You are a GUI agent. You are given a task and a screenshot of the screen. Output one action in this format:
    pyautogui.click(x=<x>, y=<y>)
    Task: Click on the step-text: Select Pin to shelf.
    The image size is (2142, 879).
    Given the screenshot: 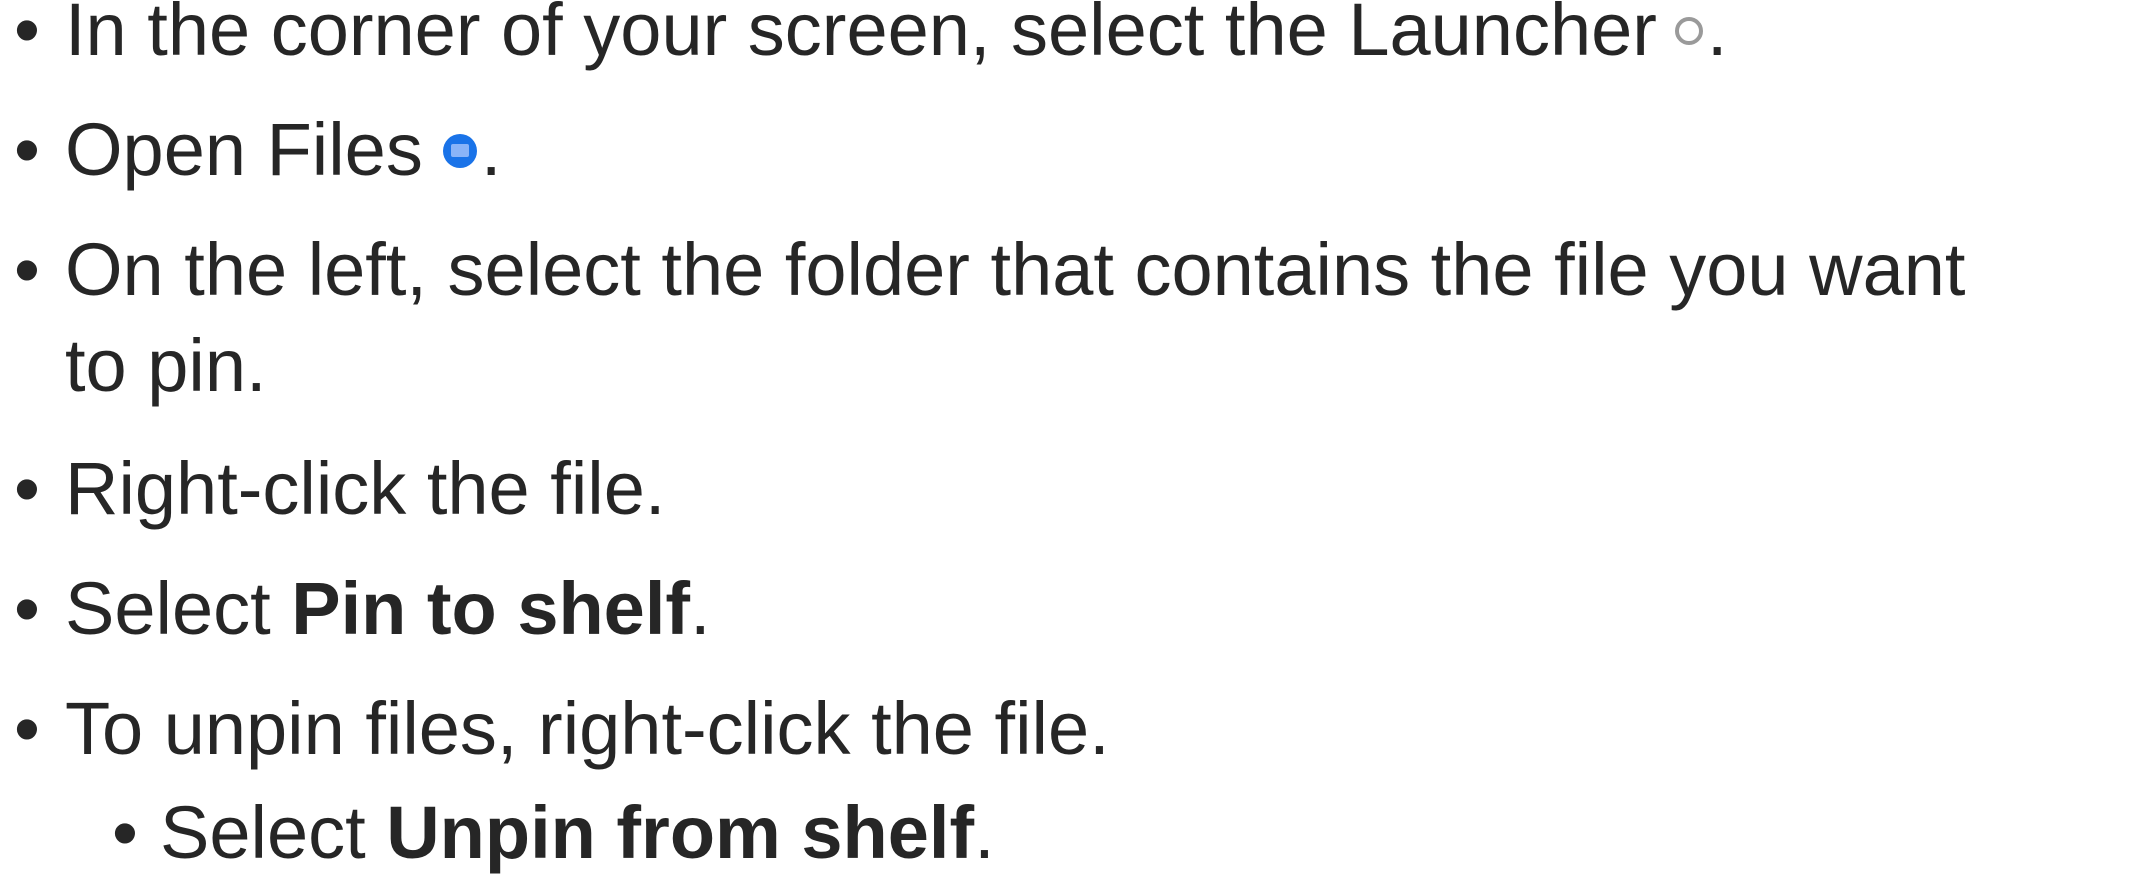 What is the action you would take?
    pyautogui.click(x=388, y=609)
    